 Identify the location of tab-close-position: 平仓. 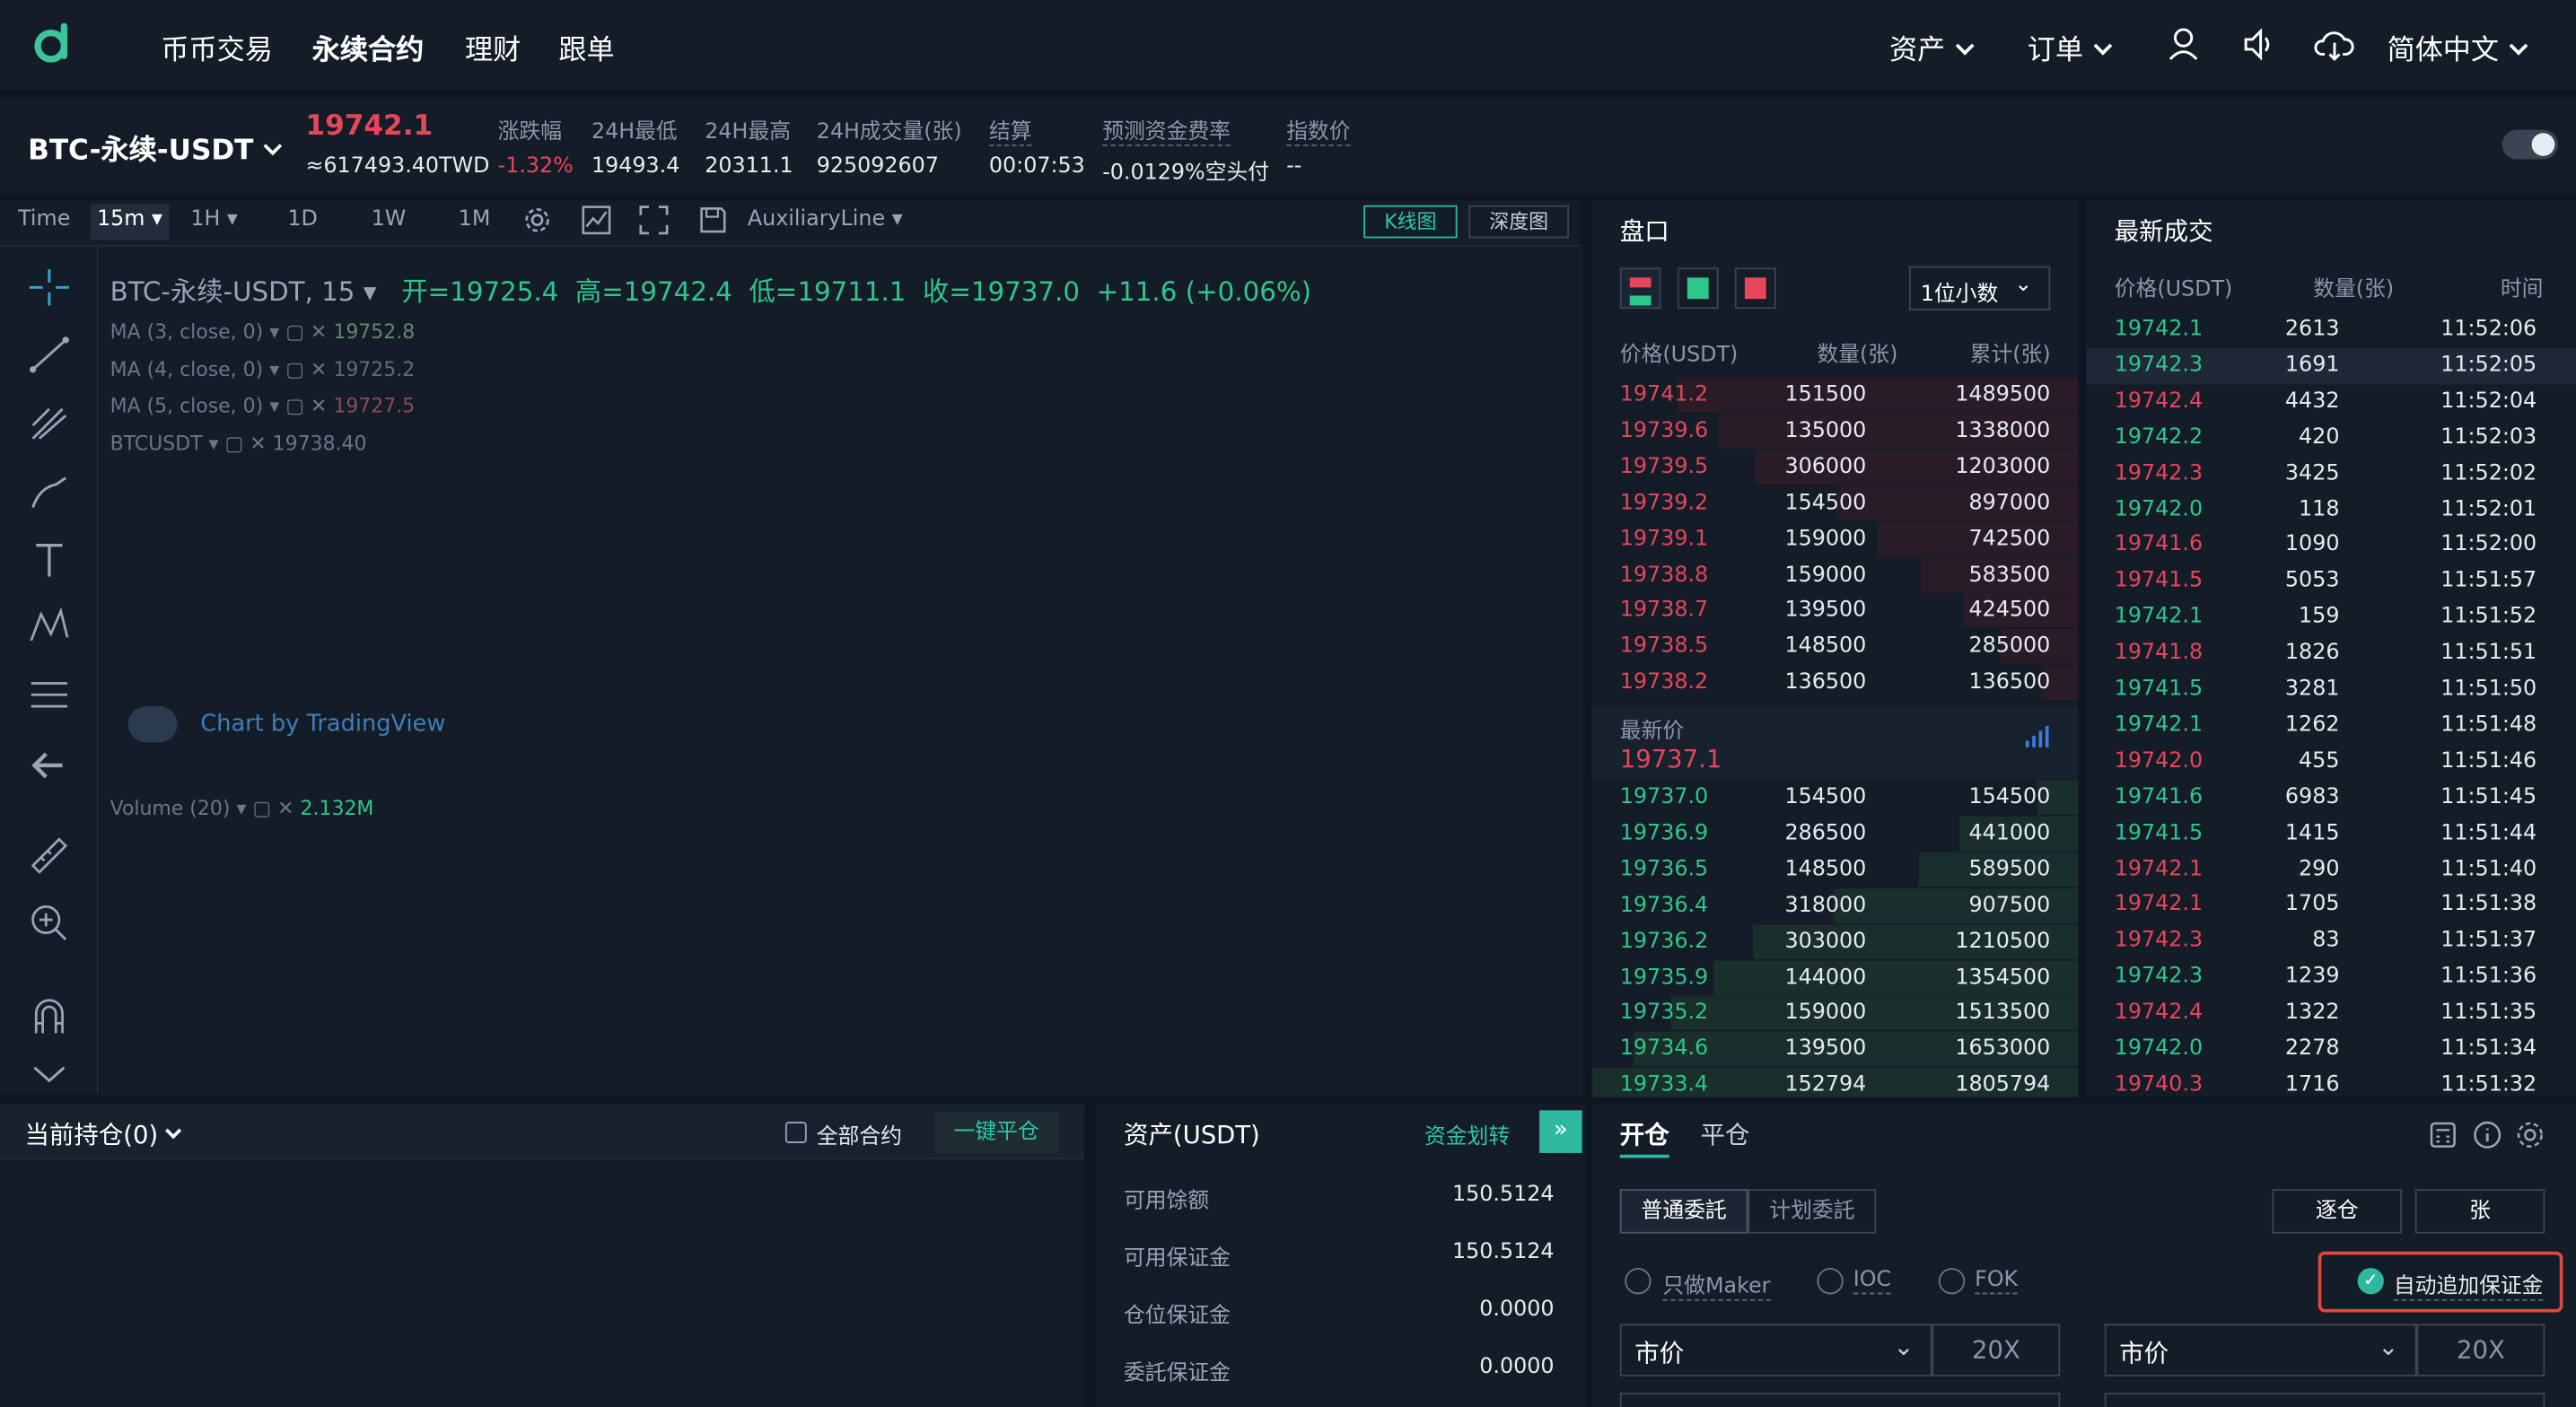
(1724, 1134).